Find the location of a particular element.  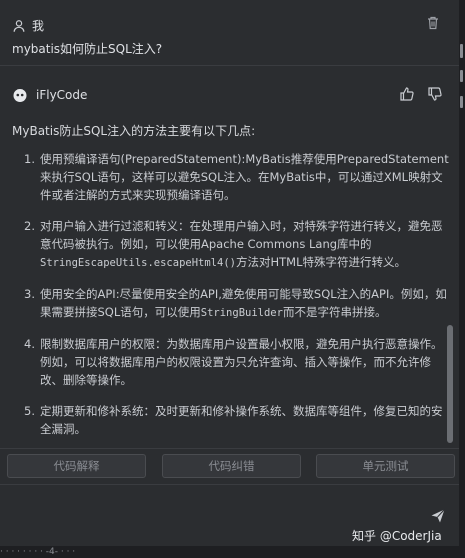

trash-icon is located at coordinates (433, 23).